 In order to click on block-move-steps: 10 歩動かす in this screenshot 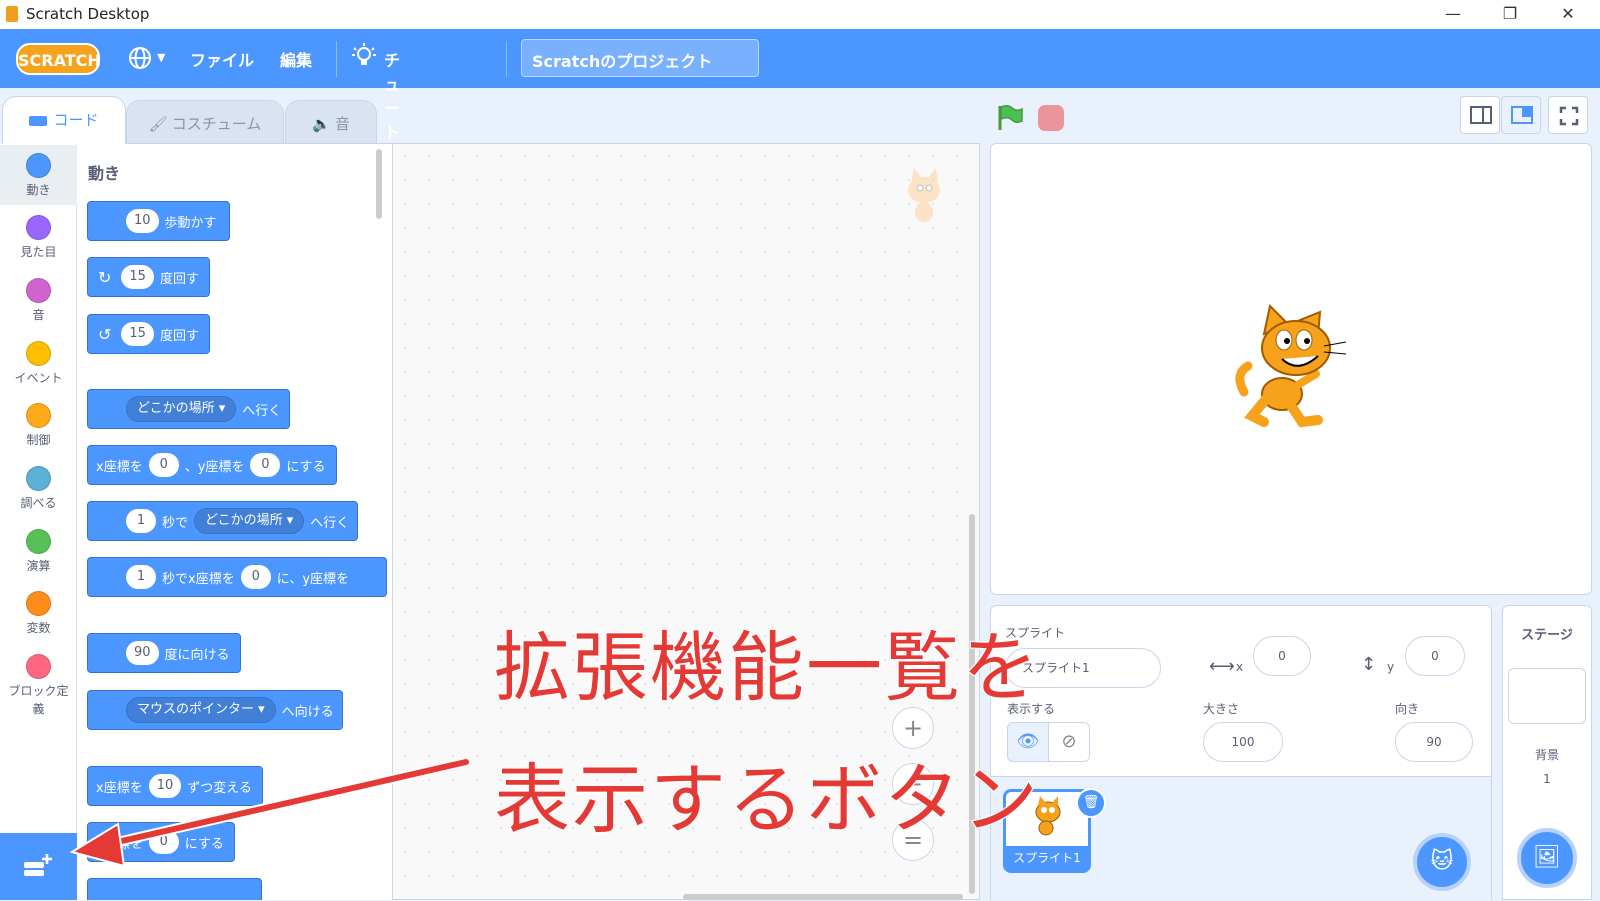, I will do `click(158, 221)`.